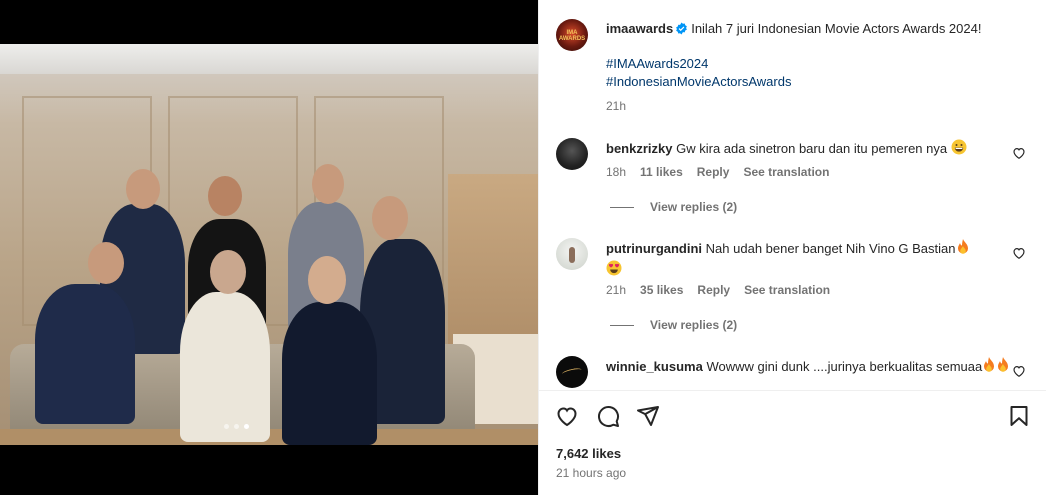 Image resolution: width=1046 pixels, height=495 pixels. What do you see at coordinates (681, 31) in the screenshot?
I see `verified-badge-icon` at bounding box center [681, 31].